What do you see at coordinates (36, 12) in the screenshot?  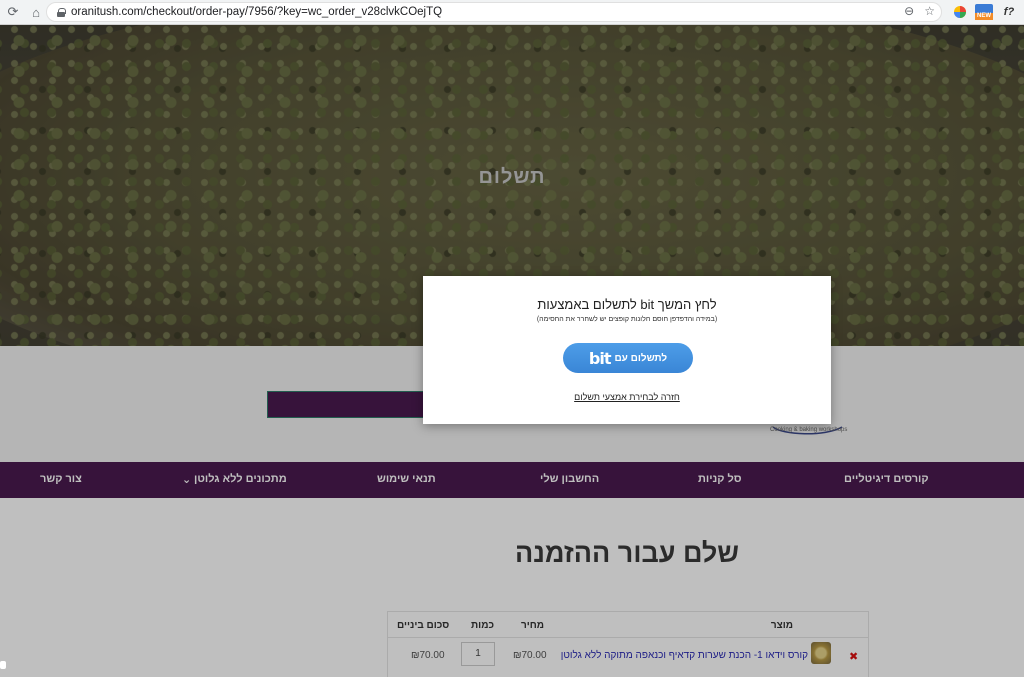 I see `home-icon: ⌂` at bounding box center [36, 12].